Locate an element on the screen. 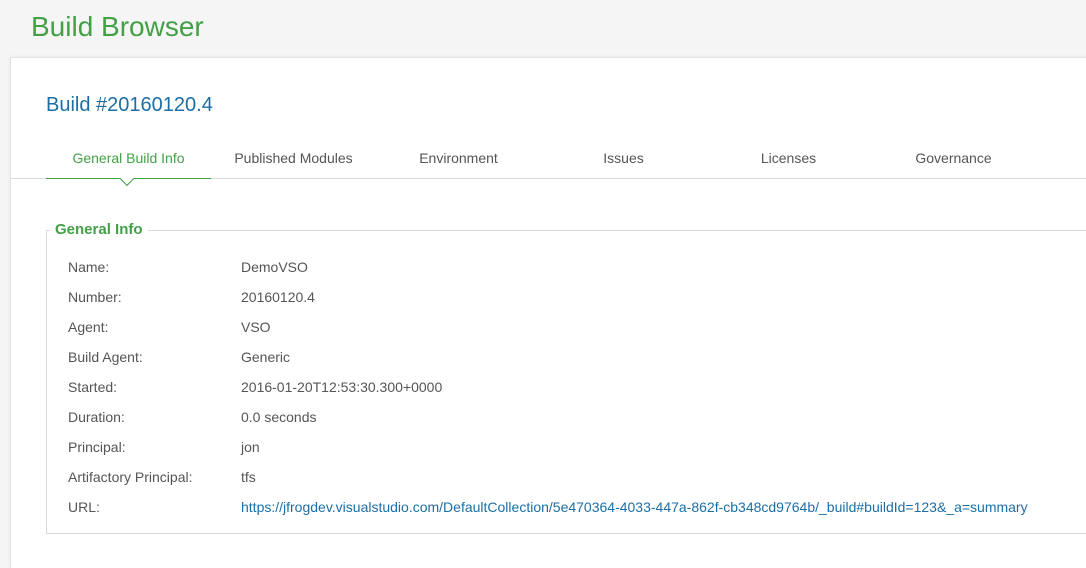 Image resolution: width=1086 pixels, height=568 pixels. build-title: Build #20160120.4 is located at coordinates (129, 105).